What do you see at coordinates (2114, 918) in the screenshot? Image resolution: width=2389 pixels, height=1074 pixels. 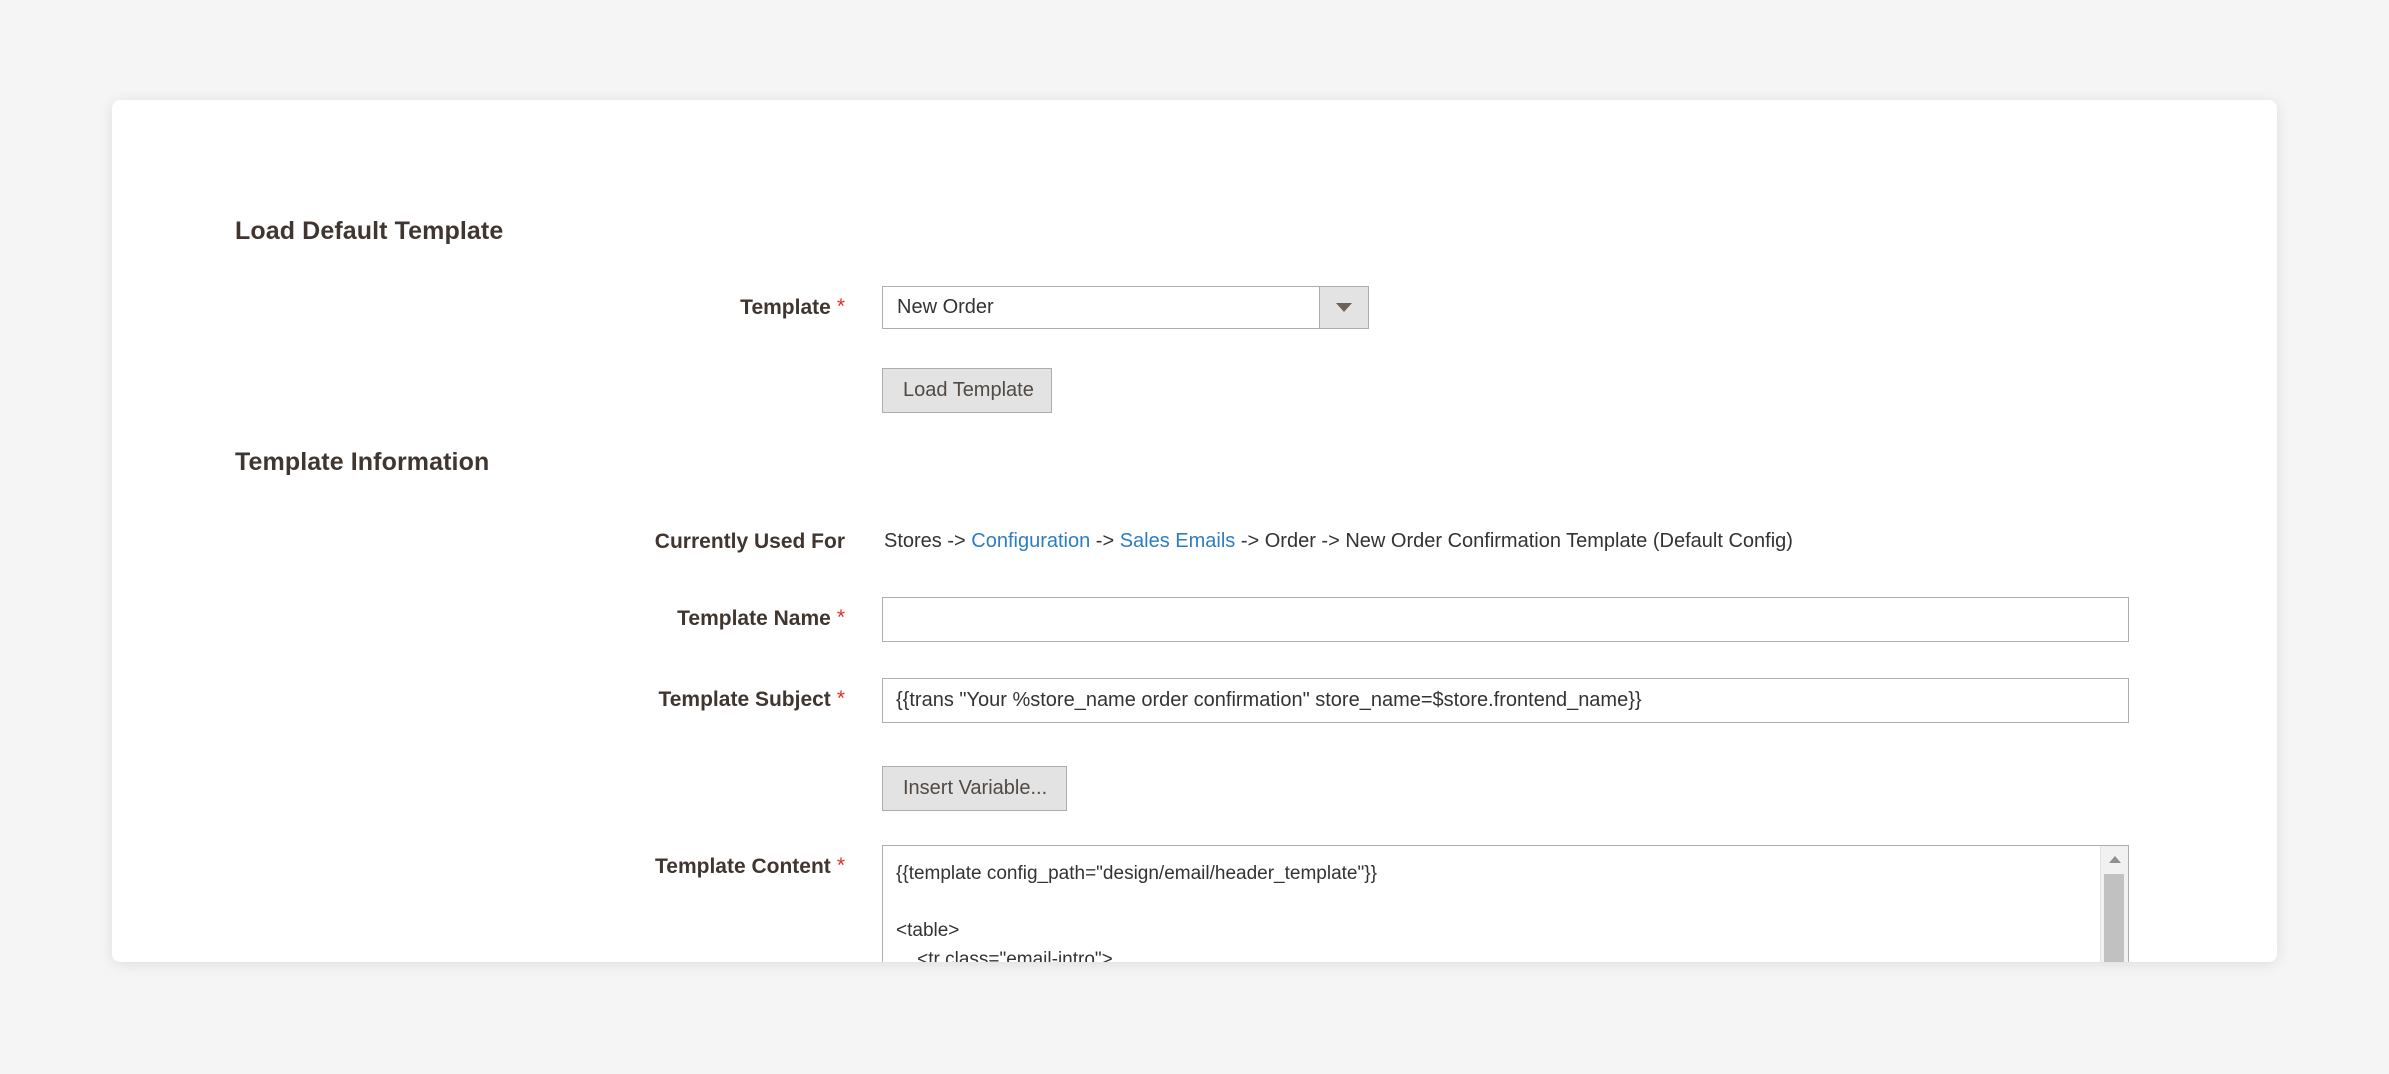 I see `scrollbar-thumb` at bounding box center [2114, 918].